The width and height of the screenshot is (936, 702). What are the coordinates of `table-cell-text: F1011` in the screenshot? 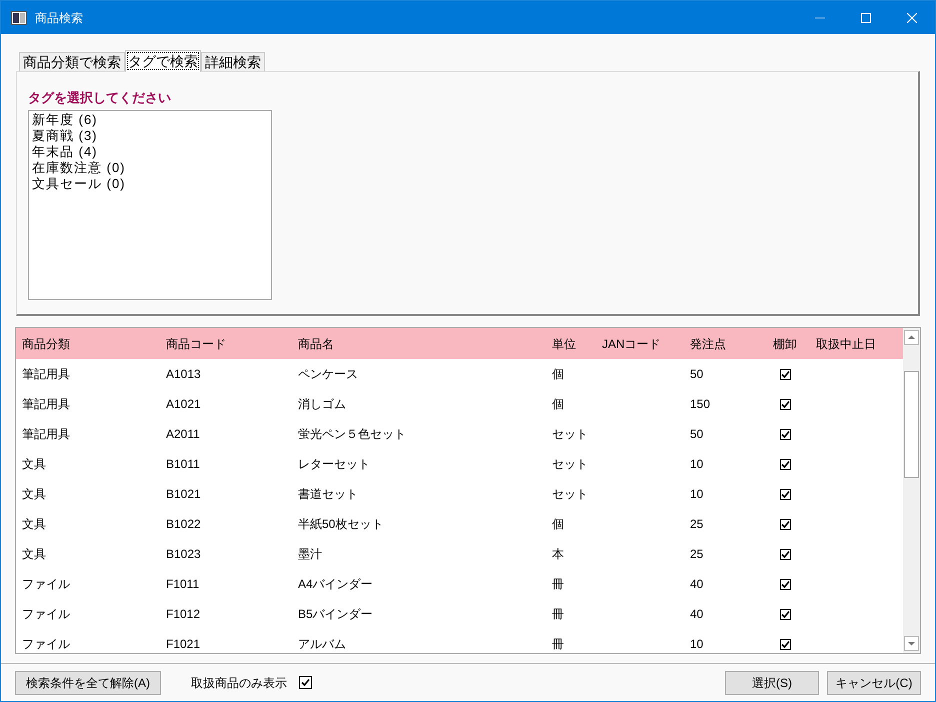 It's located at (183, 584).